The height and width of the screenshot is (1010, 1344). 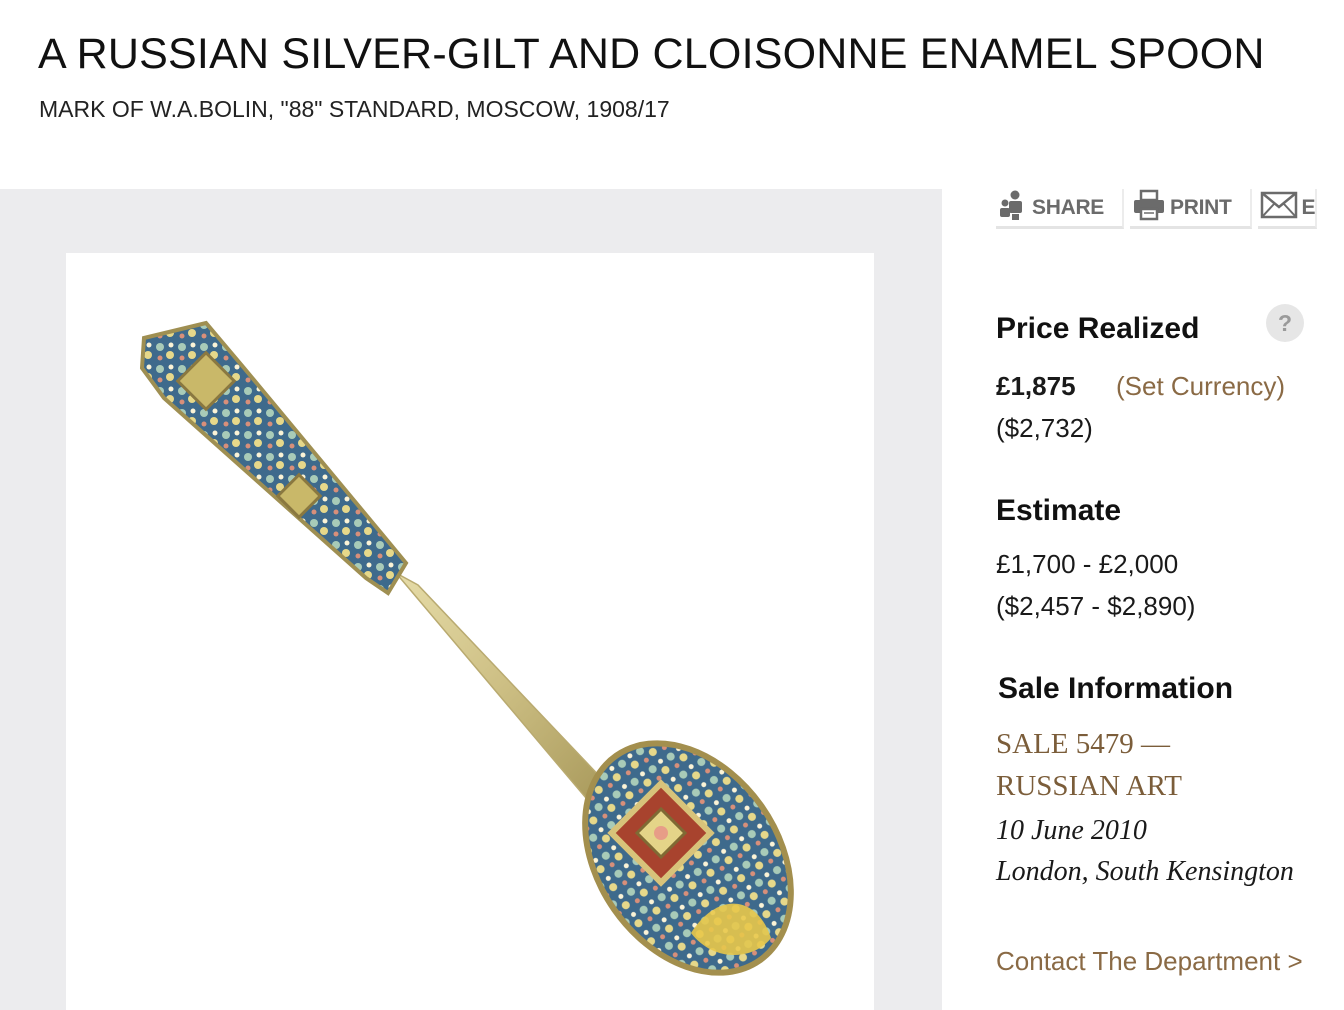 I want to click on envelope-icon, so click(x=1279, y=208).